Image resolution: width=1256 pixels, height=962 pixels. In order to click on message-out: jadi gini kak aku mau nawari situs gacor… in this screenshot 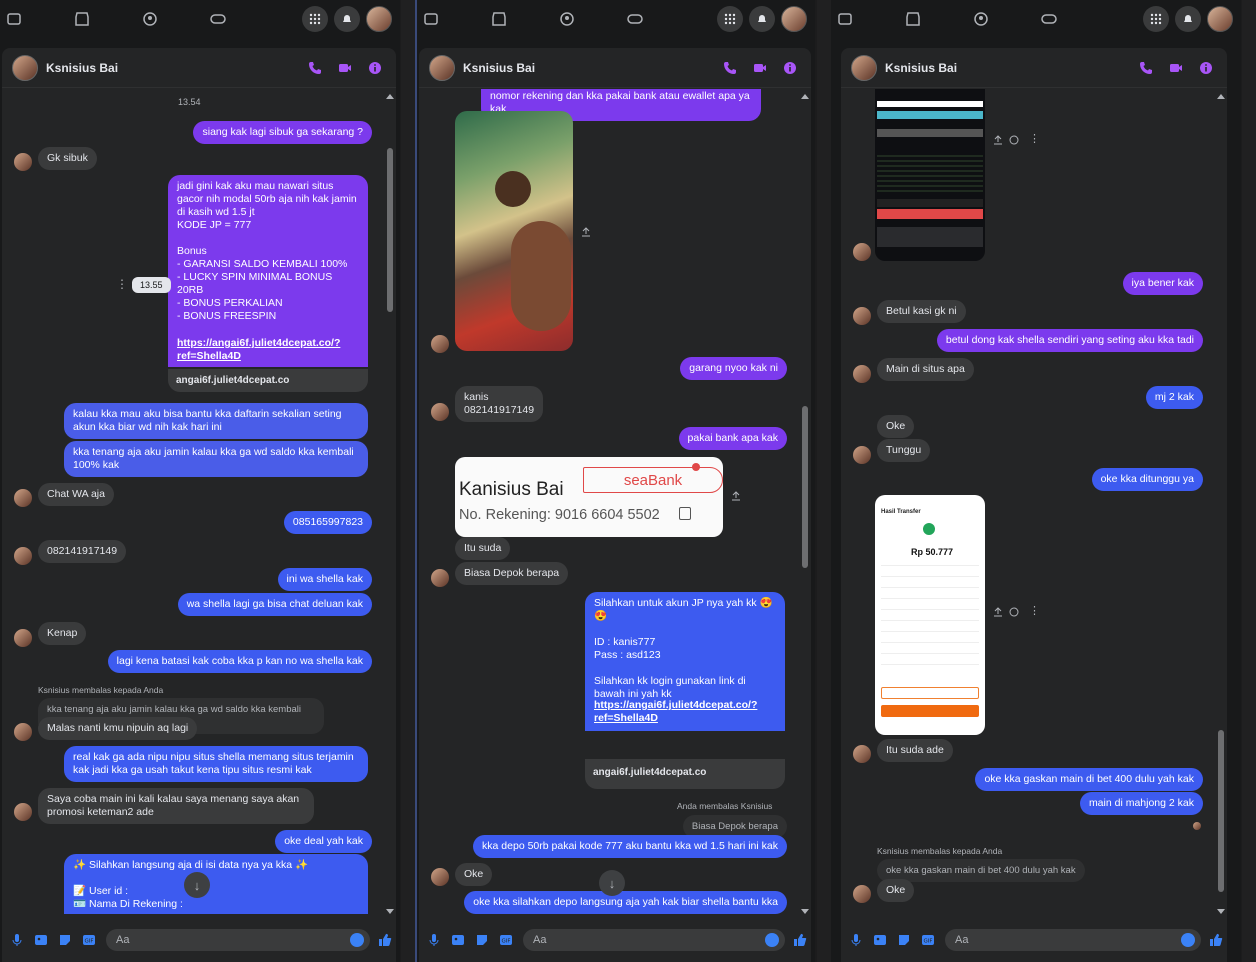, I will do `click(268, 263)`.